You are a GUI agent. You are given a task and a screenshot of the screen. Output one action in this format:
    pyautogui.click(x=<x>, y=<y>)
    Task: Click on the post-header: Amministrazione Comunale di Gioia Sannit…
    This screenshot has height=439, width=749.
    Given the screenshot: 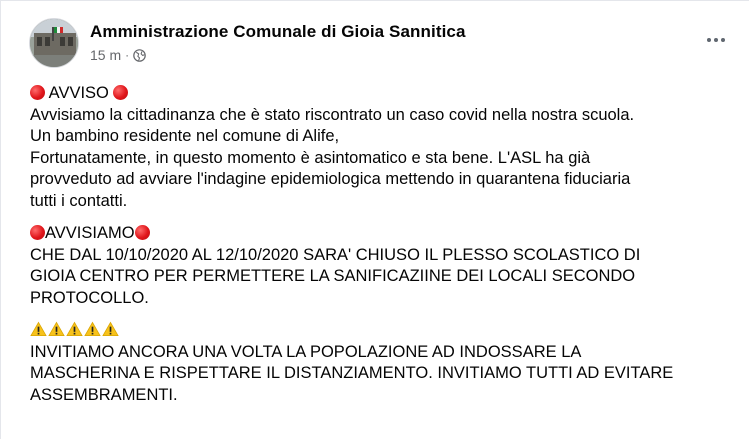 What is the action you would take?
    pyautogui.click(x=379, y=46)
    